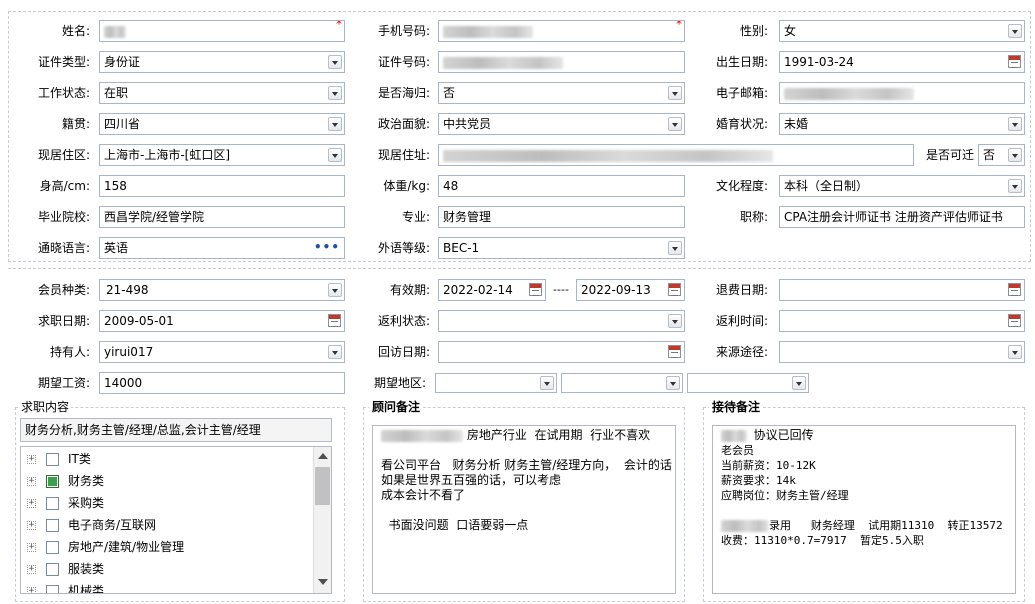 The image size is (1035, 604). I want to click on scroll-thumb, so click(322, 486).